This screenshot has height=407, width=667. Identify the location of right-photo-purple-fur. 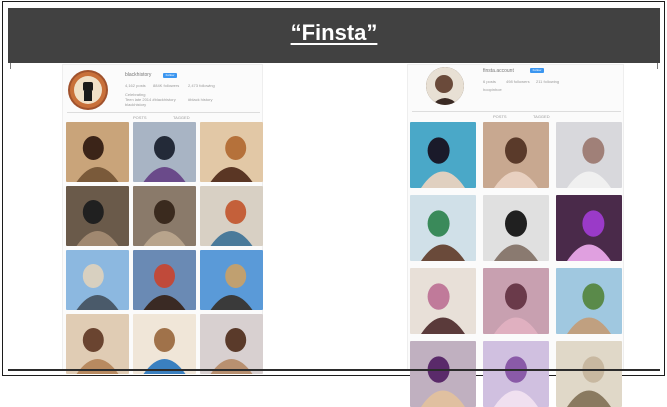
(589, 228).